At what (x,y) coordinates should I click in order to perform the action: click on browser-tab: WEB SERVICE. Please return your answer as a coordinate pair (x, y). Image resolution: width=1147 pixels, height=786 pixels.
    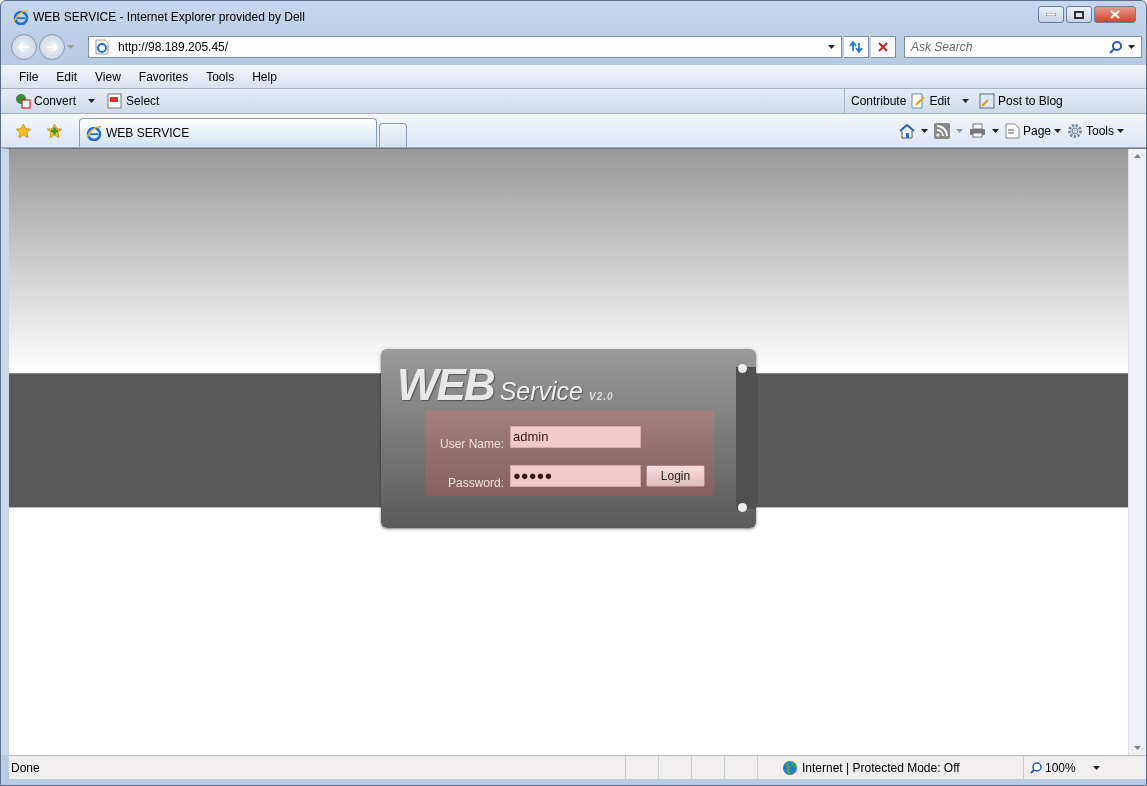
    Looking at the image, I should click on (228, 132).